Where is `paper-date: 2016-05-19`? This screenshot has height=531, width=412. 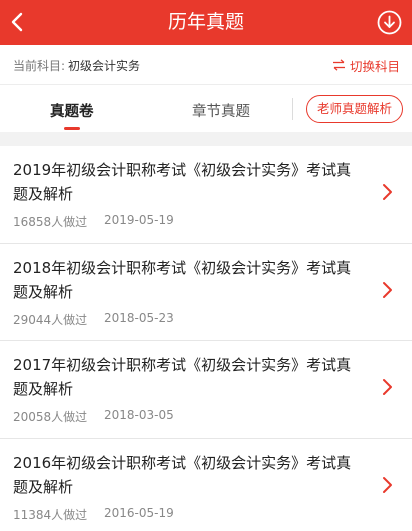
paper-date: 2016-05-19 is located at coordinates (139, 512).